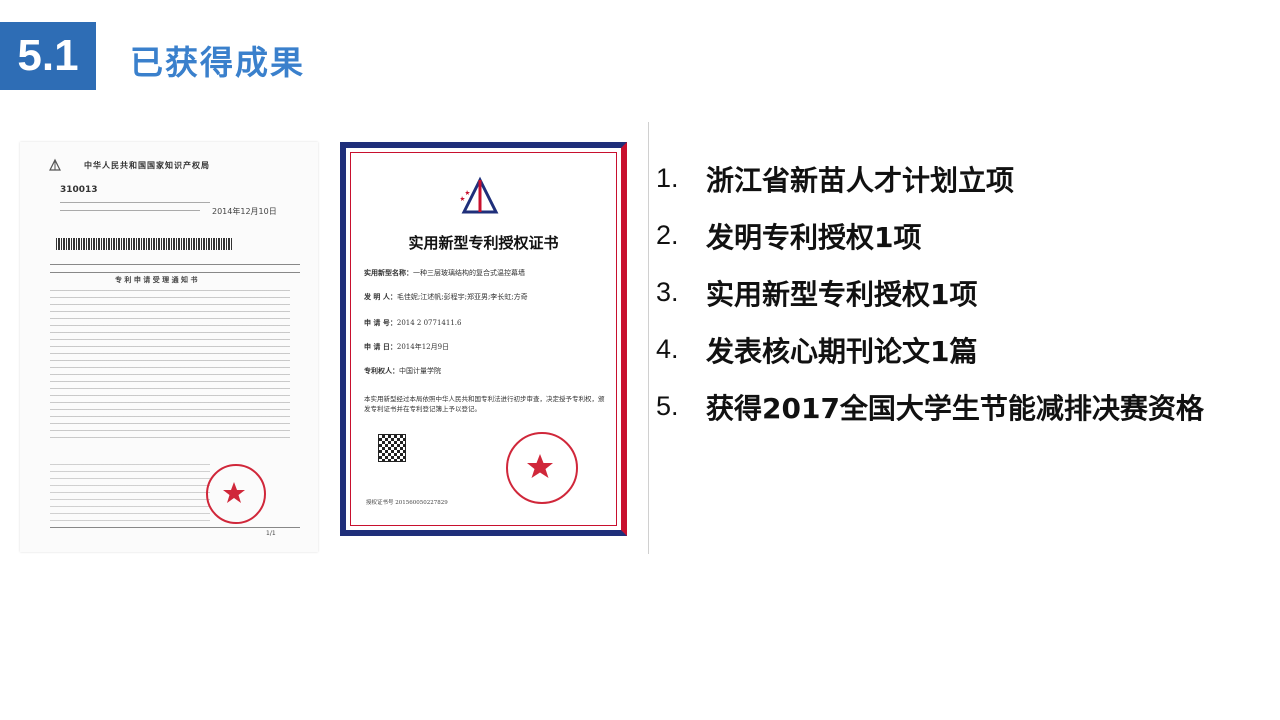 Image resolution: width=1280 pixels, height=720 pixels. What do you see at coordinates (392, 448) in the screenshot?
I see `qr-code` at bounding box center [392, 448].